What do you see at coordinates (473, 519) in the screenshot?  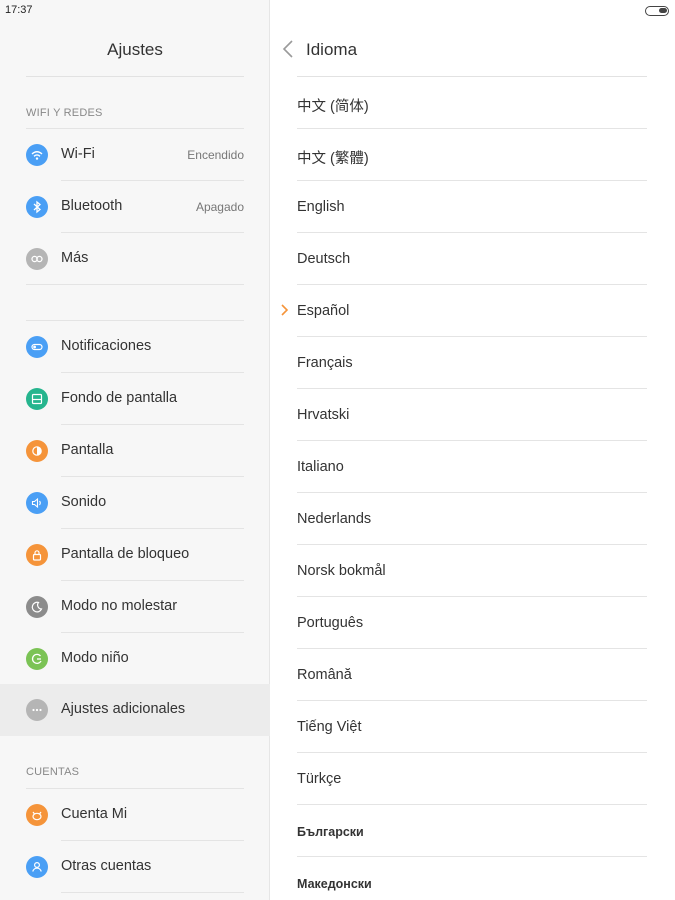 I see `language-item: Nederlands` at bounding box center [473, 519].